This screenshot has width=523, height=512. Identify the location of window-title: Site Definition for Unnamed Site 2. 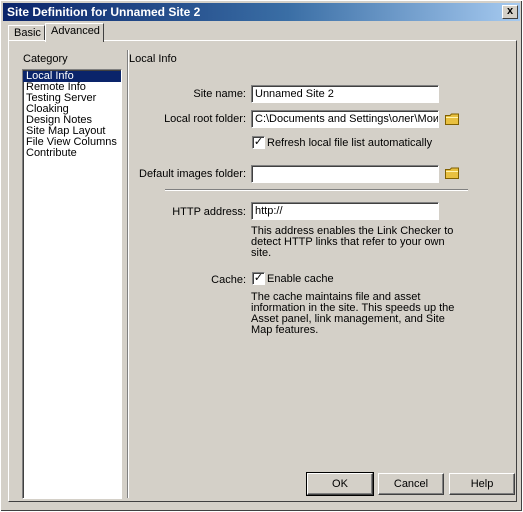
(104, 12).